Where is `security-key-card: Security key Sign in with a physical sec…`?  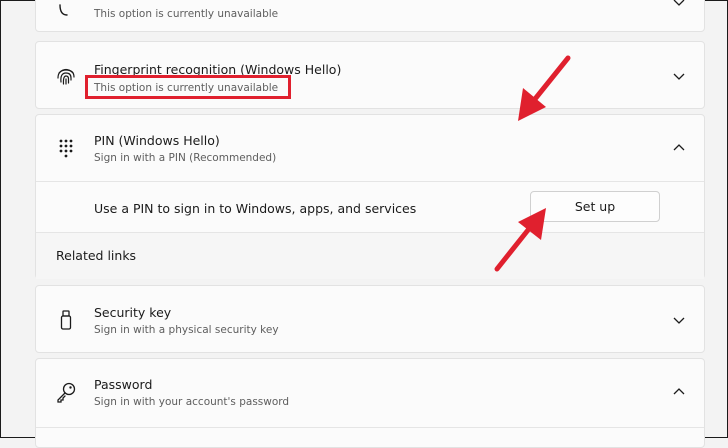
security-key-card: Security key Sign in with a physical sec… is located at coordinates (370, 319).